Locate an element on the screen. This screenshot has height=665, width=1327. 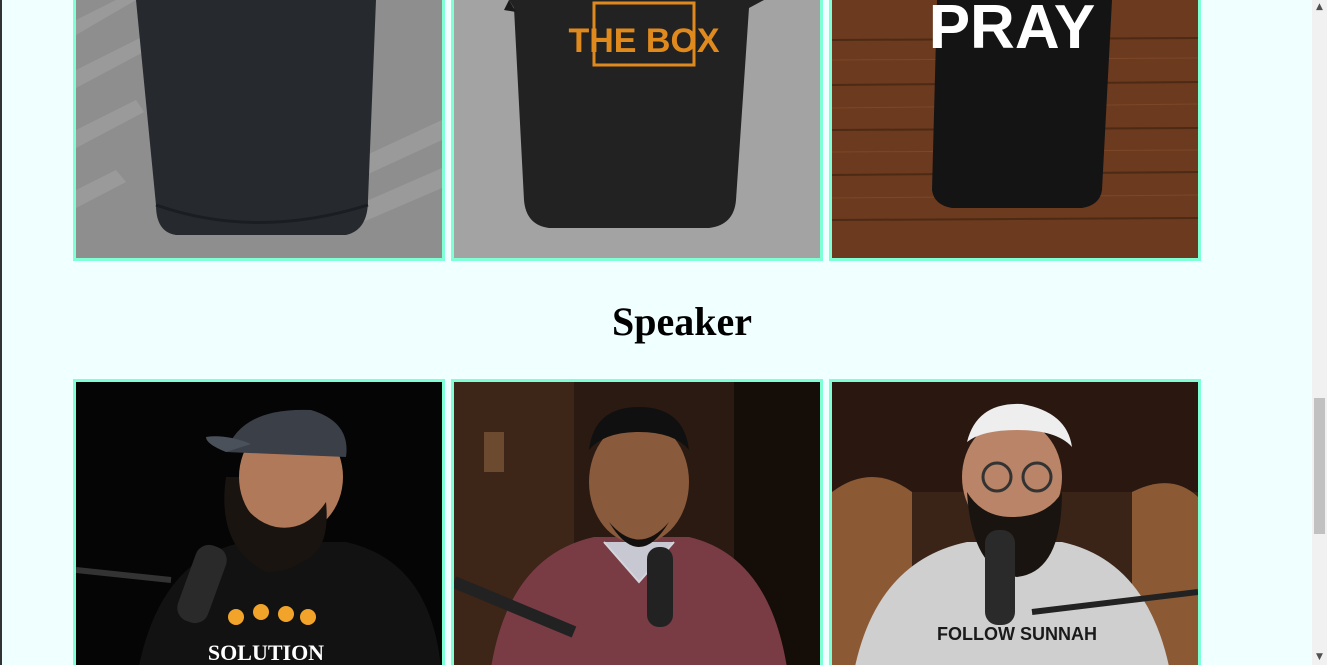
vertical-scrollbar: ▲ ▼ is located at coordinates (1319, 332).